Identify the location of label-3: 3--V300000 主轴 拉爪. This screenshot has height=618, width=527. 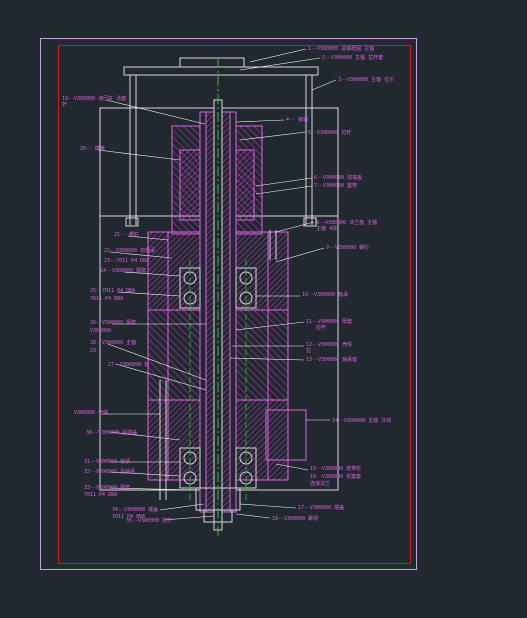
(366, 80).